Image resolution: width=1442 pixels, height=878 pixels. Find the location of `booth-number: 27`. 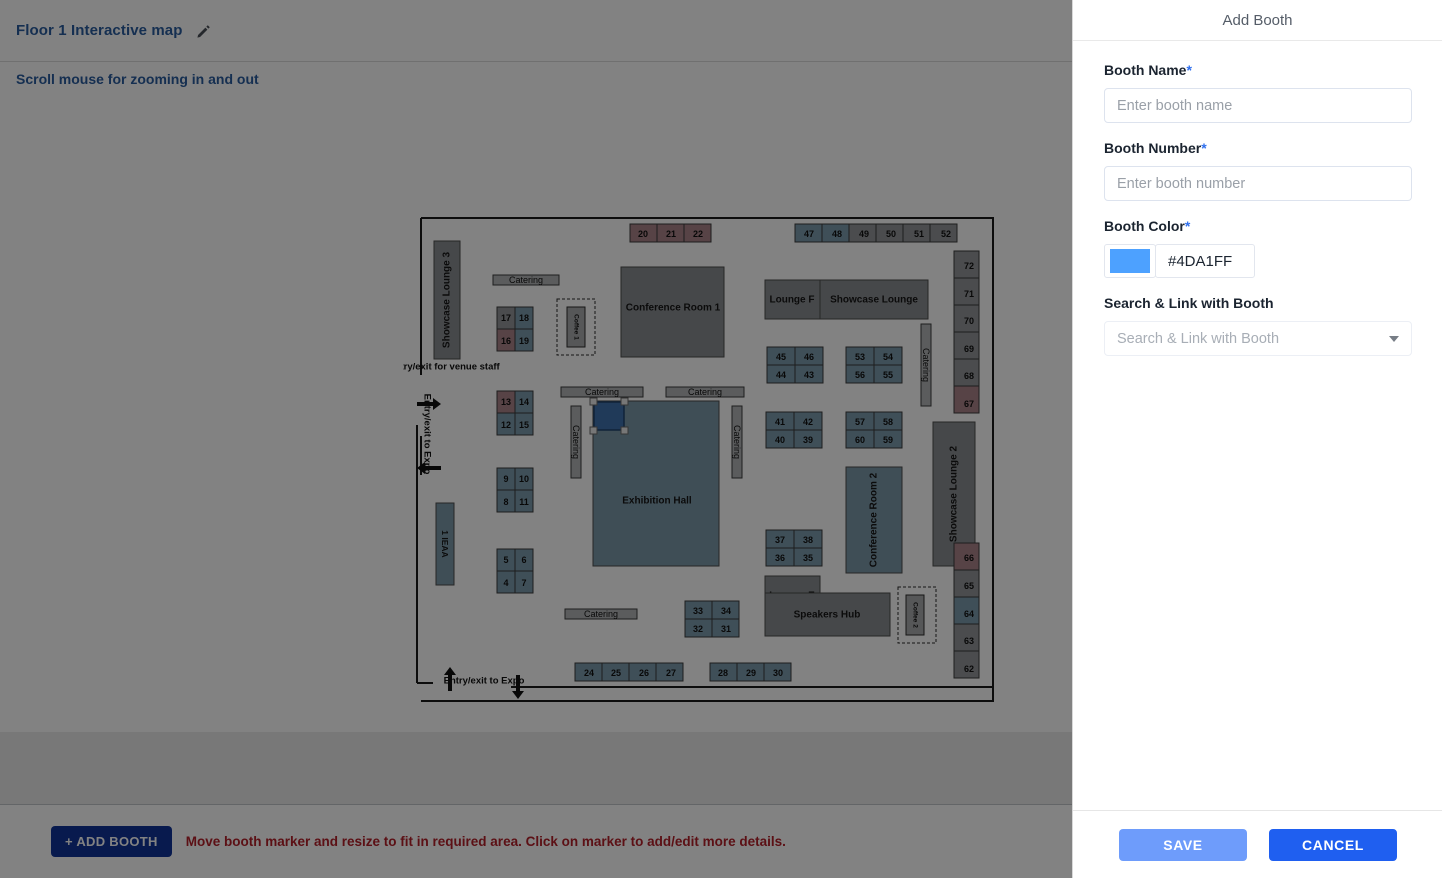

booth-number: 27 is located at coordinates (671, 673).